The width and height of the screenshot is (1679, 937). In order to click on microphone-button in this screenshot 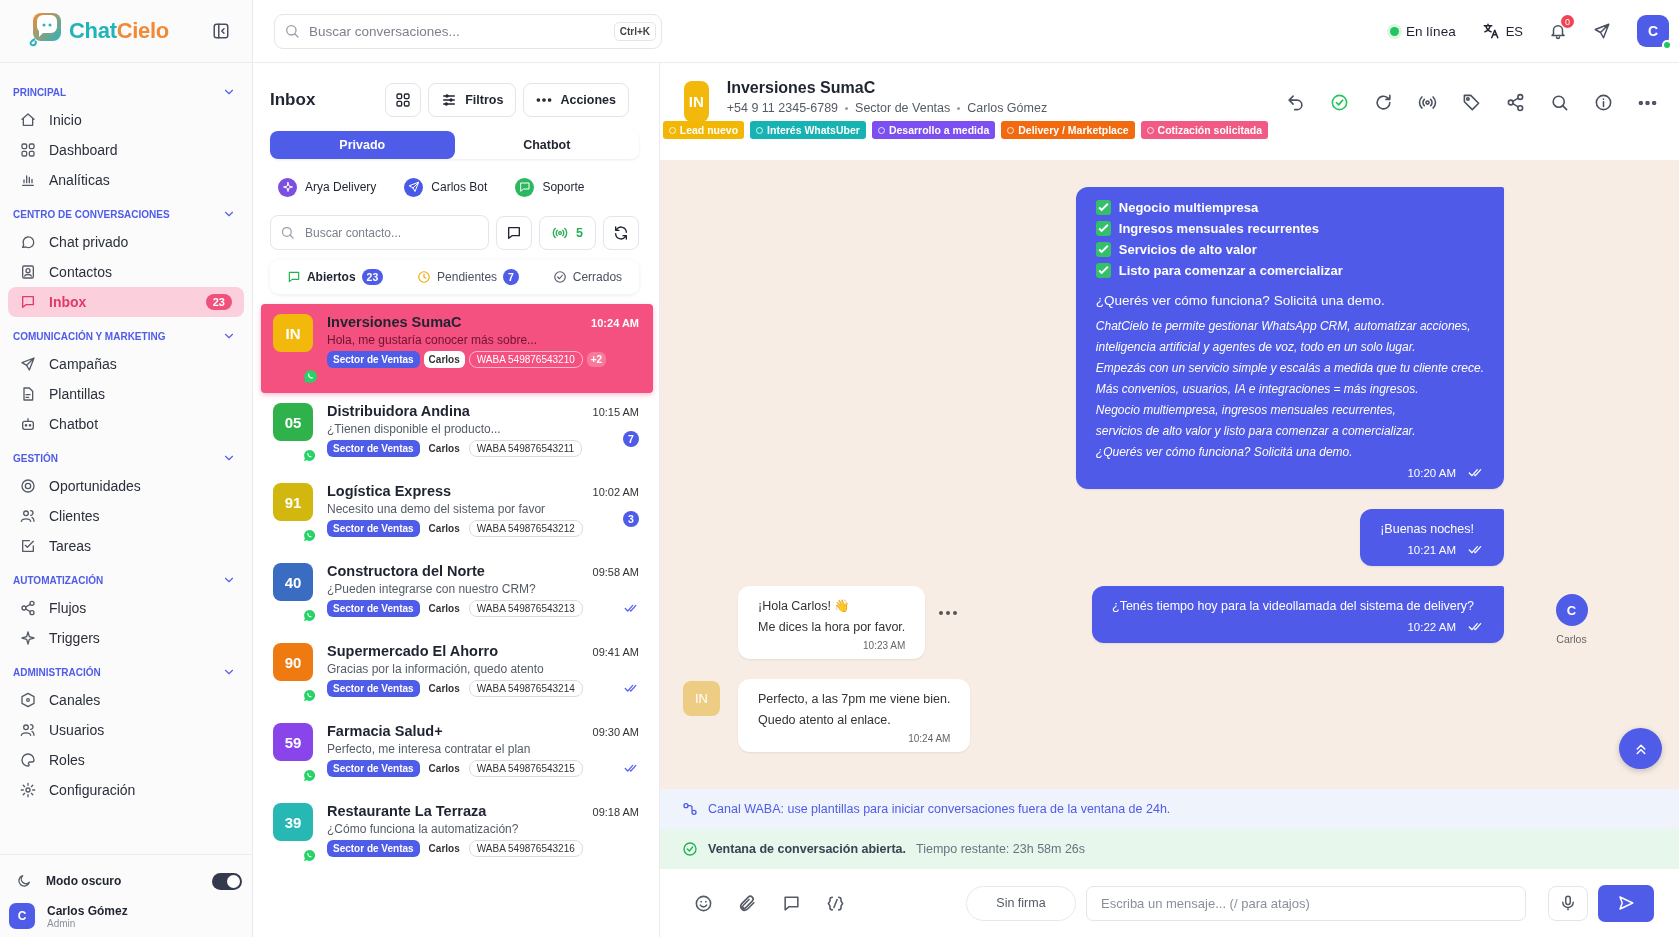, I will do `click(1568, 903)`.